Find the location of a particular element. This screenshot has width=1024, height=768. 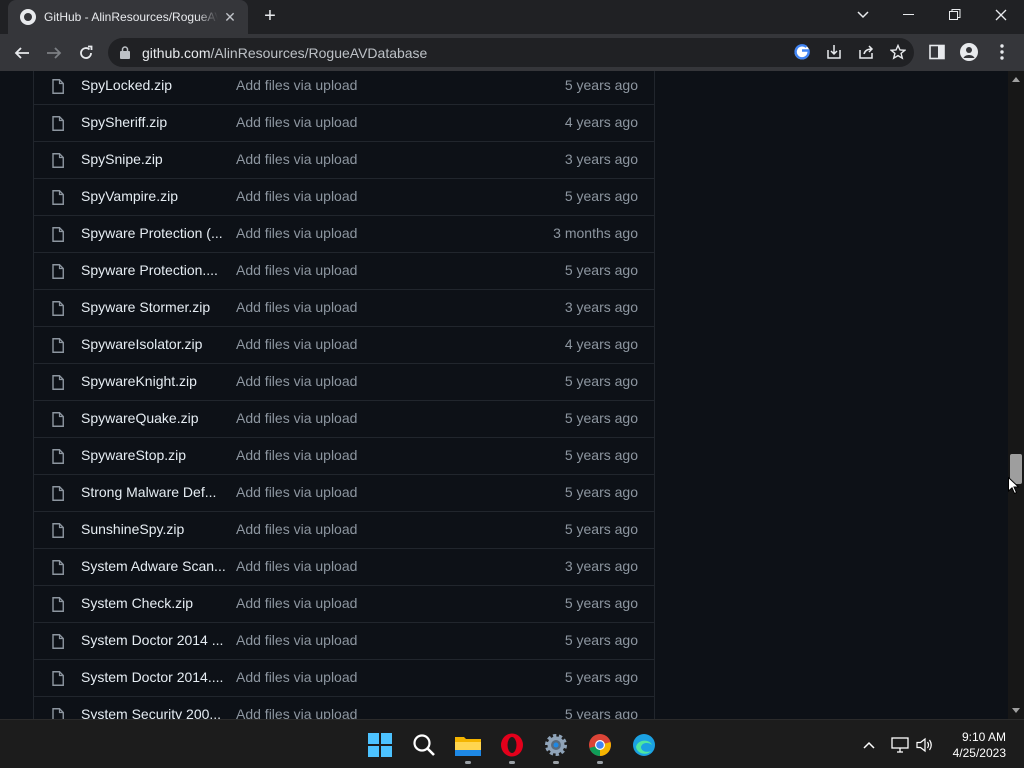

browser-tab: GitHub - AlinResources/RogueAV ✕ is located at coordinates (128, 17).